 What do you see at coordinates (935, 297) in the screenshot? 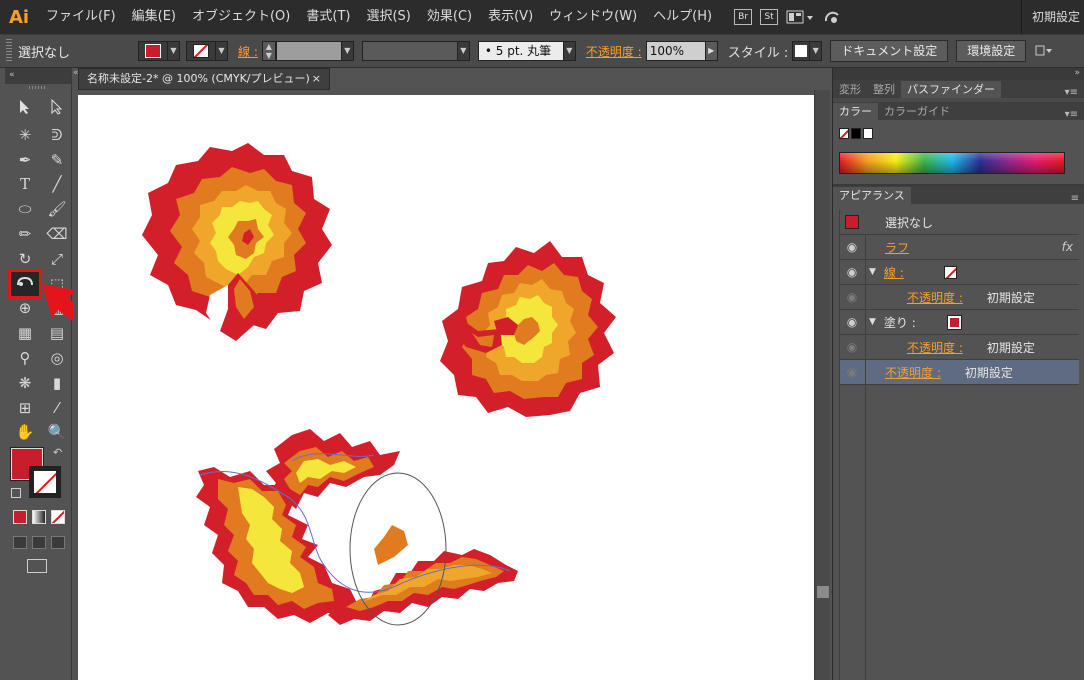
I see `stroke-opacity-label: 不透明度 :` at bounding box center [935, 297].